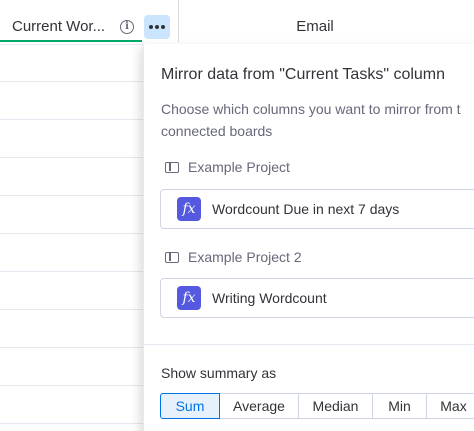  What do you see at coordinates (127, 27) in the screenshot?
I see `info-icon: i` at bounding box center [127, 27].